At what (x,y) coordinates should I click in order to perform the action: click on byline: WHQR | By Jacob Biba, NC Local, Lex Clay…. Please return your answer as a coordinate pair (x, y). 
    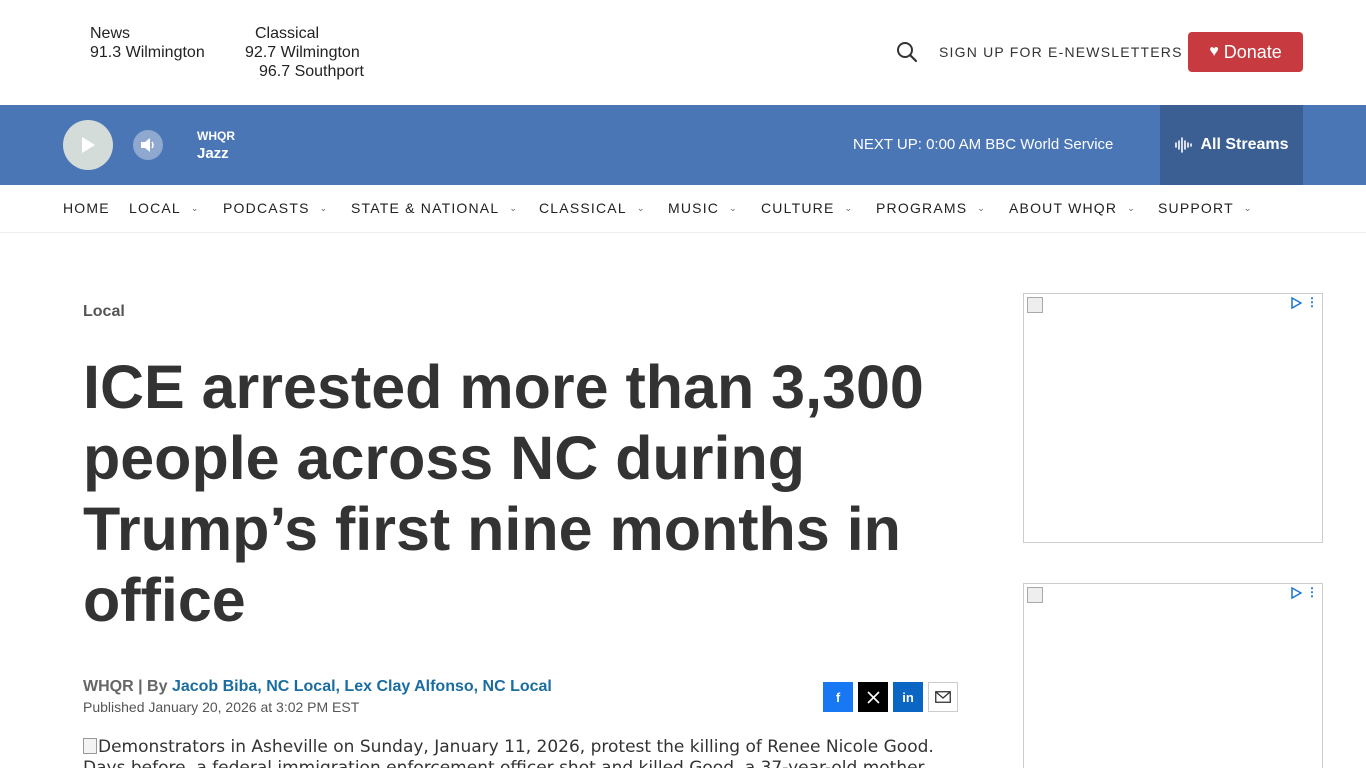
    Looking at the image, I should click on (317, 687).